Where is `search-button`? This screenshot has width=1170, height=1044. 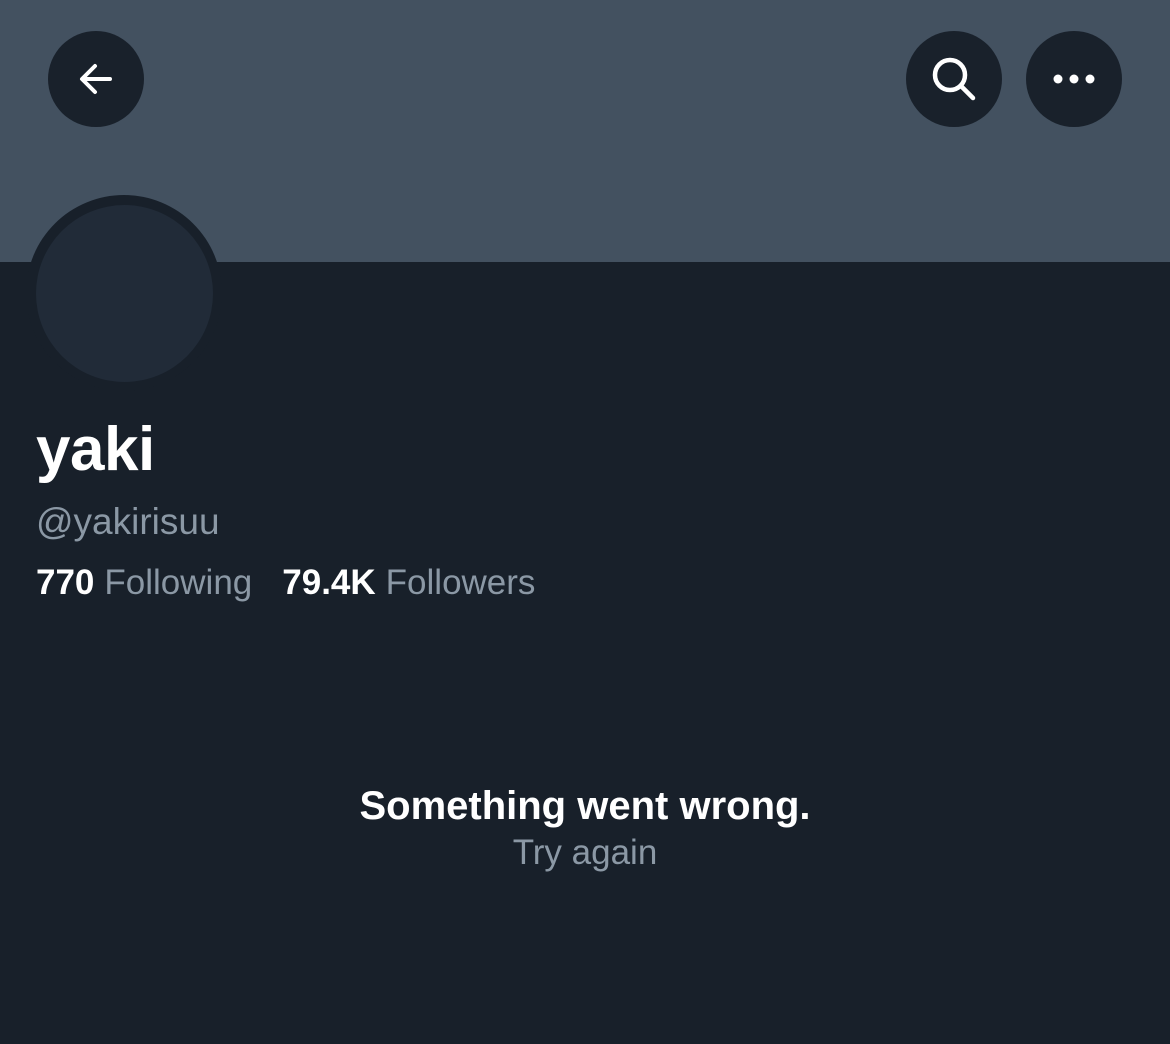 search-button is located at coordinates (954, 79).